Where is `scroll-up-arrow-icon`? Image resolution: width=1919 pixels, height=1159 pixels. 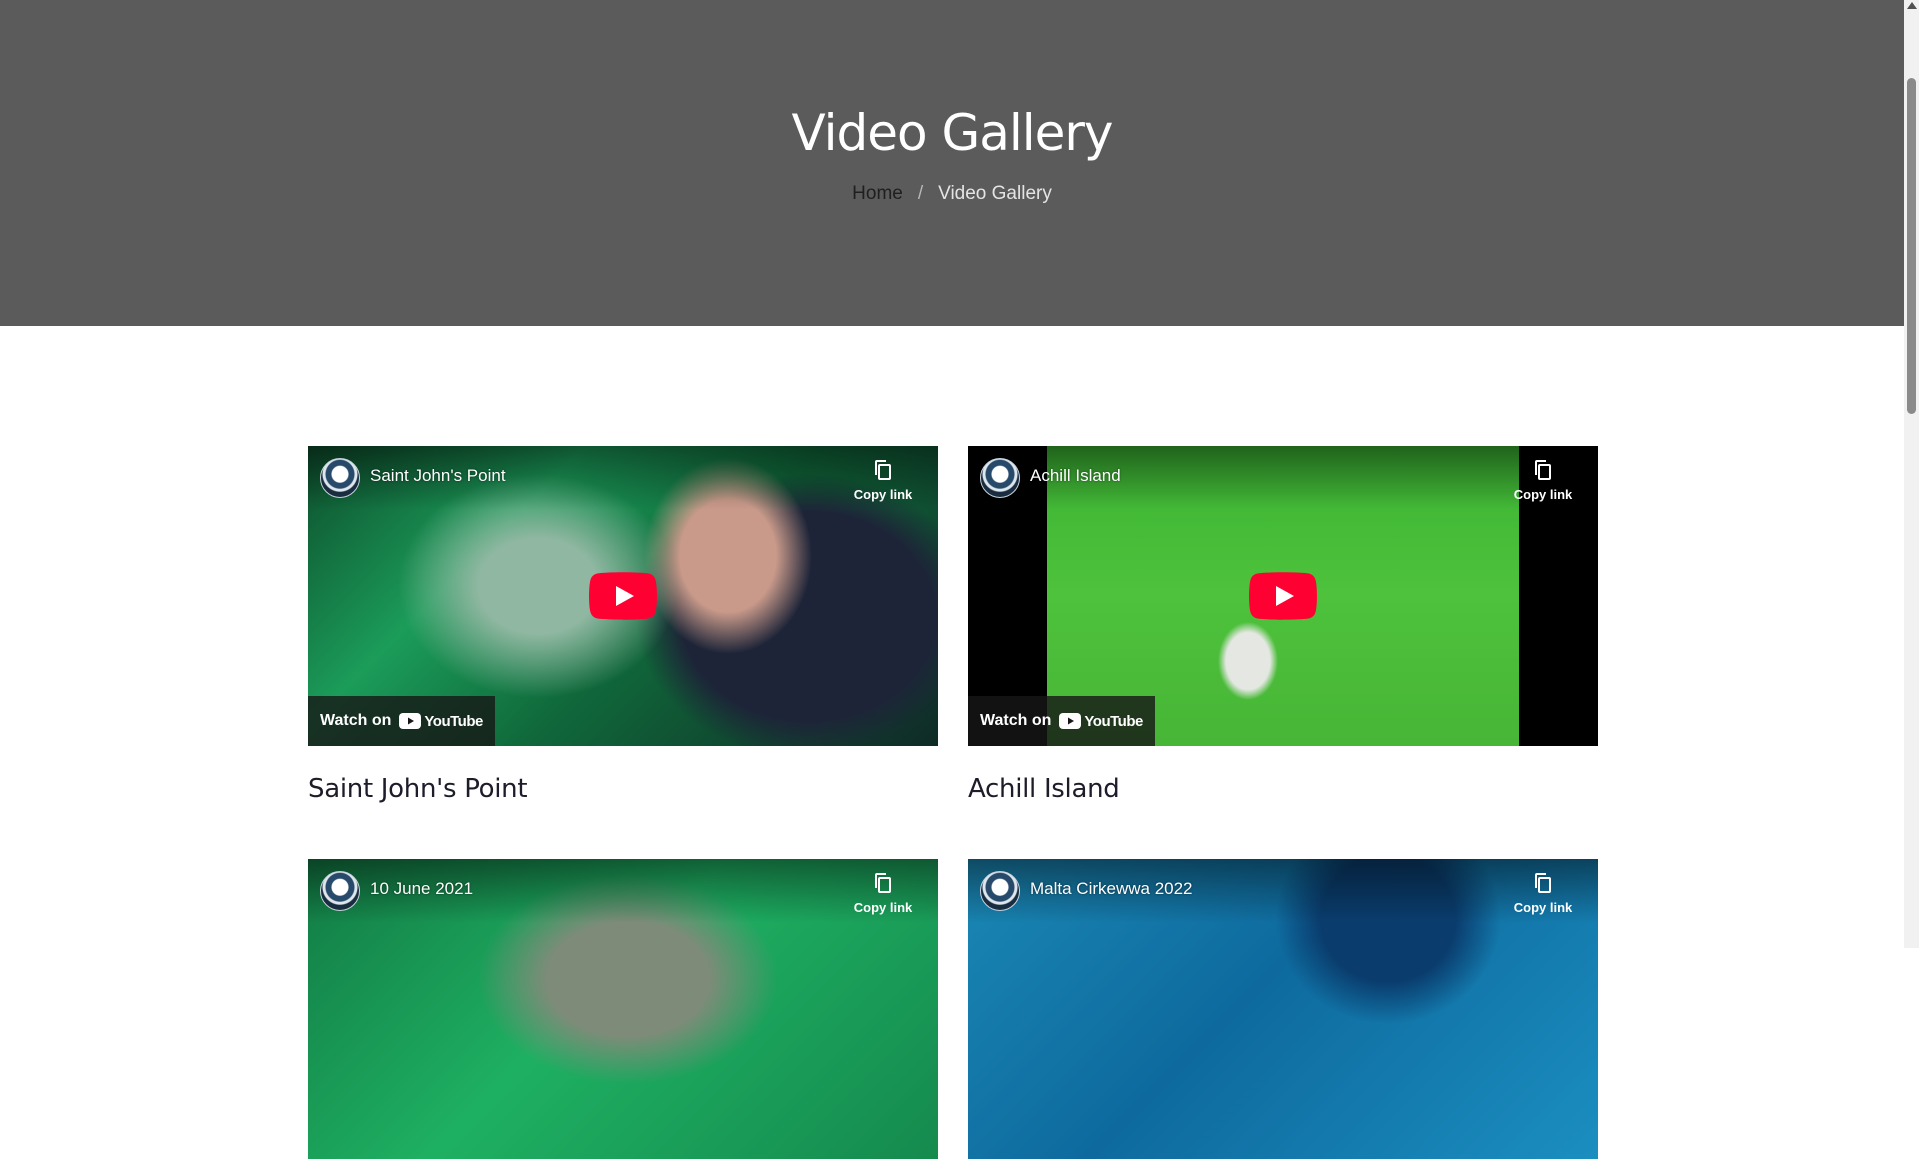
scroll-up-arrow-icon is located at coordinates (1912, 5).